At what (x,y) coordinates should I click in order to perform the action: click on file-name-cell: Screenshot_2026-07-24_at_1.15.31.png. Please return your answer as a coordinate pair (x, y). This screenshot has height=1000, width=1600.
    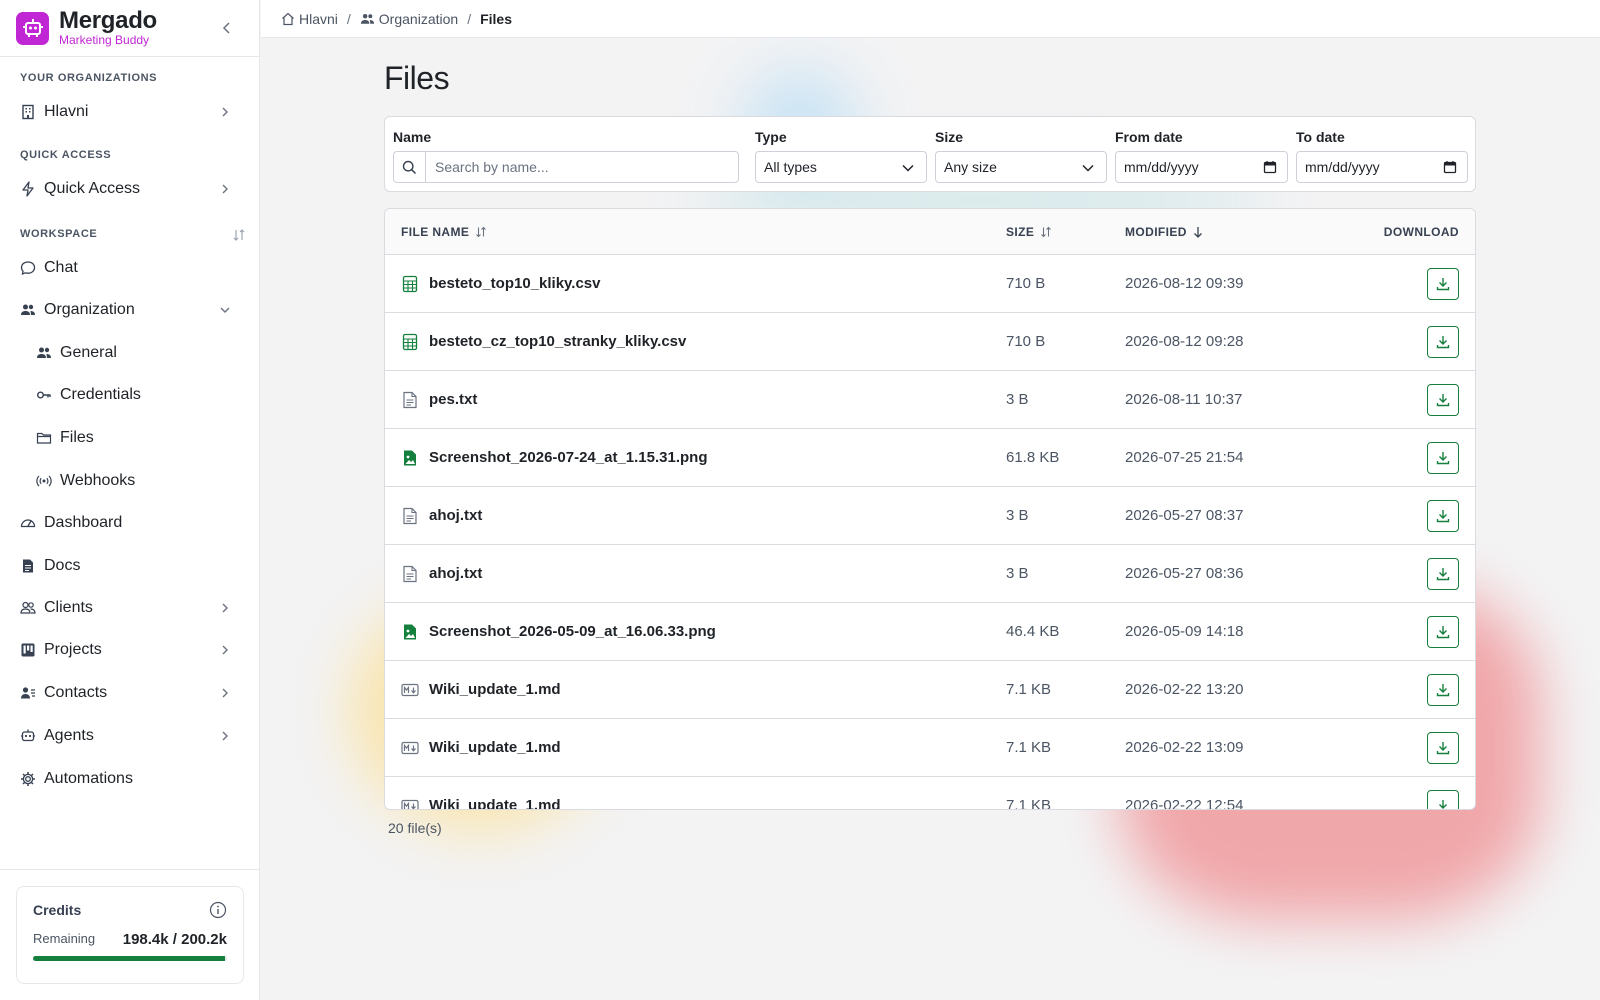
    Looking at the image, I should click on (554, 457).